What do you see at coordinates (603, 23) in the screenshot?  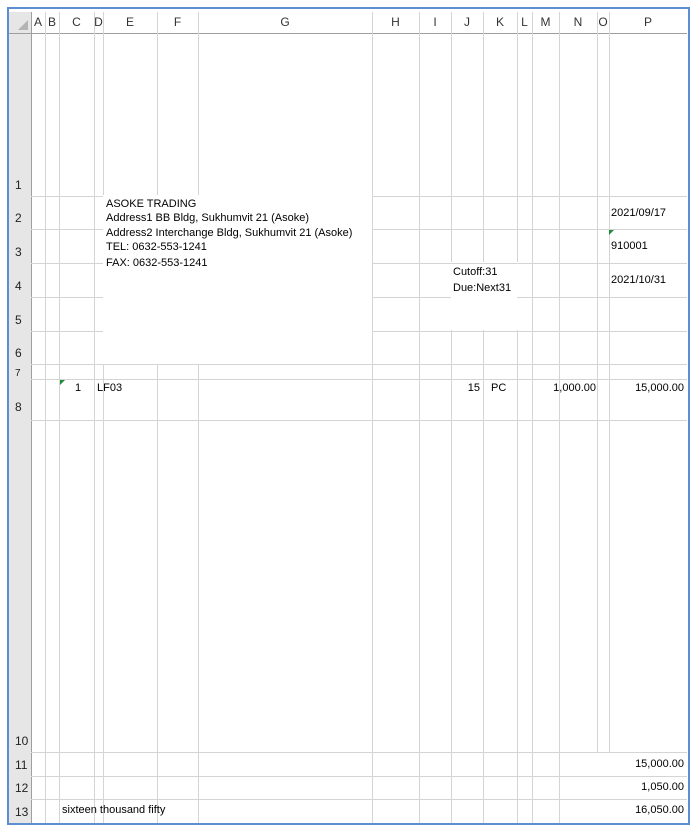 I see `column-header-o: O` at bounding box center [603, 23].